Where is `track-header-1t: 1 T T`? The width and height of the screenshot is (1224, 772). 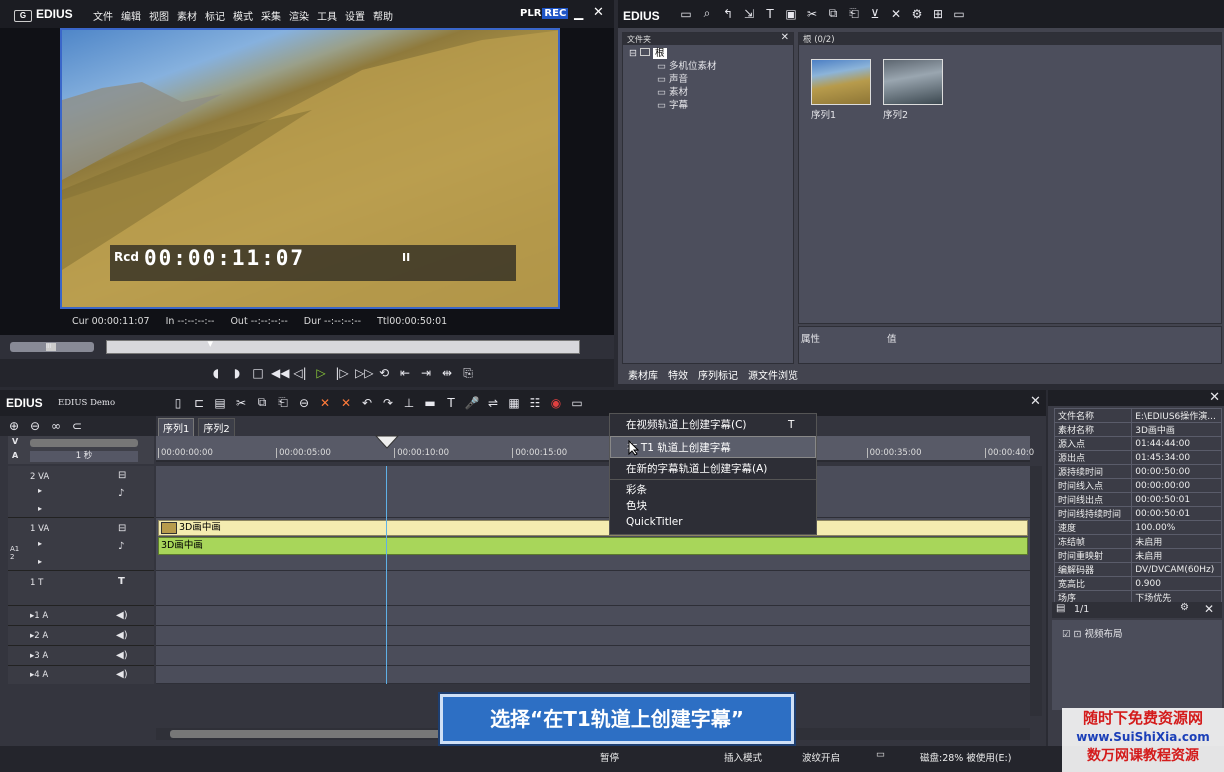
track-header-1t: 1 T T is located at coordinates (81, 589).